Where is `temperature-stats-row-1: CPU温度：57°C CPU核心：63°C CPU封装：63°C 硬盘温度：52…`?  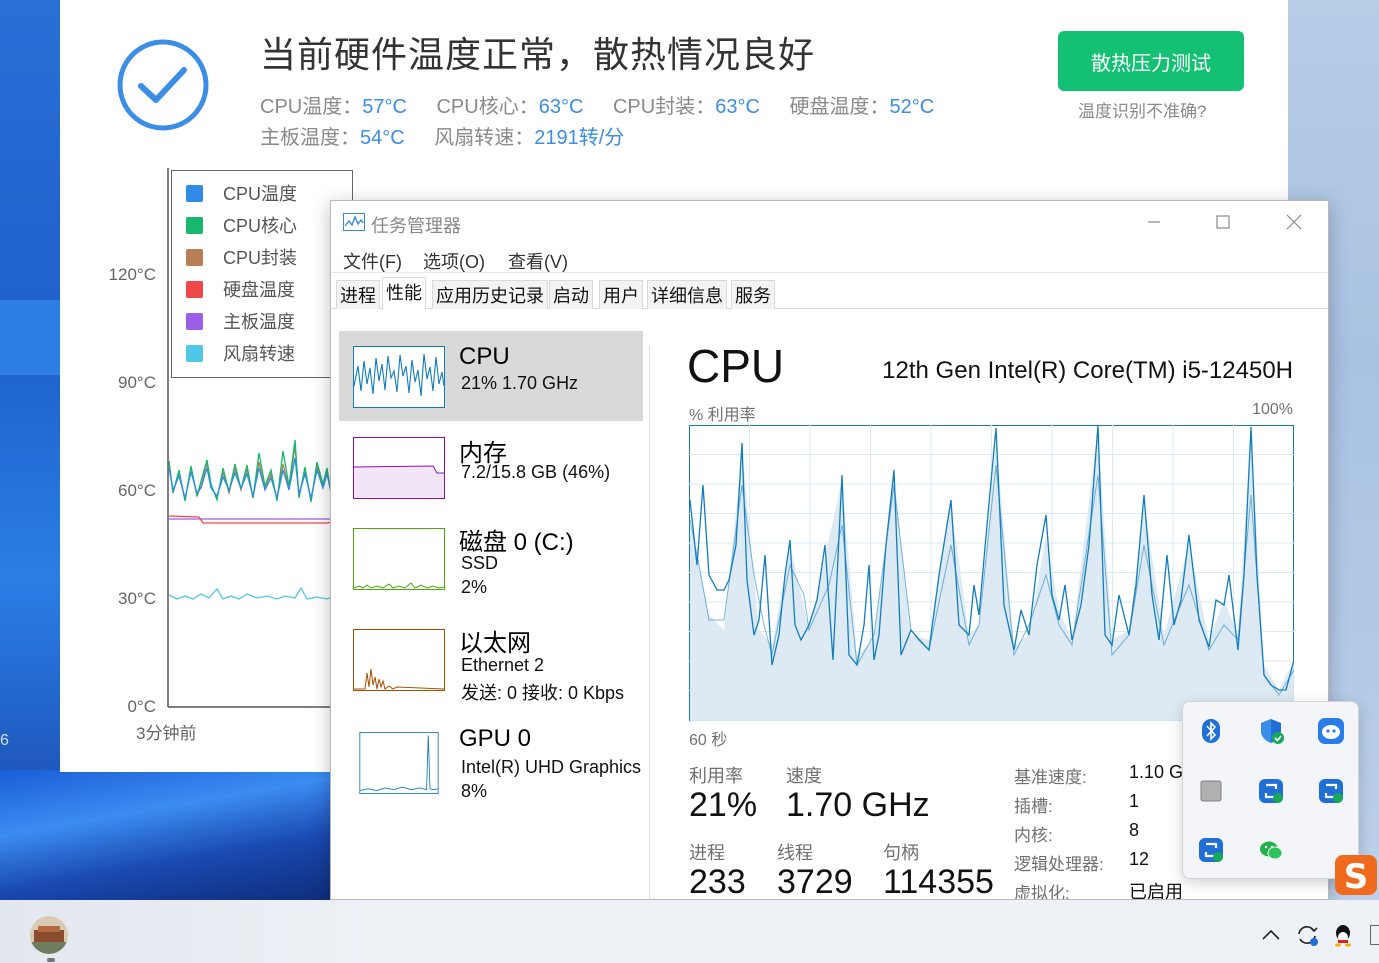 temperature-stats-row-1: CPU温度：57°C CPU核心：63°C CPU封装：63°C 硬盘温度：52… is located at coordinates (609, 104).